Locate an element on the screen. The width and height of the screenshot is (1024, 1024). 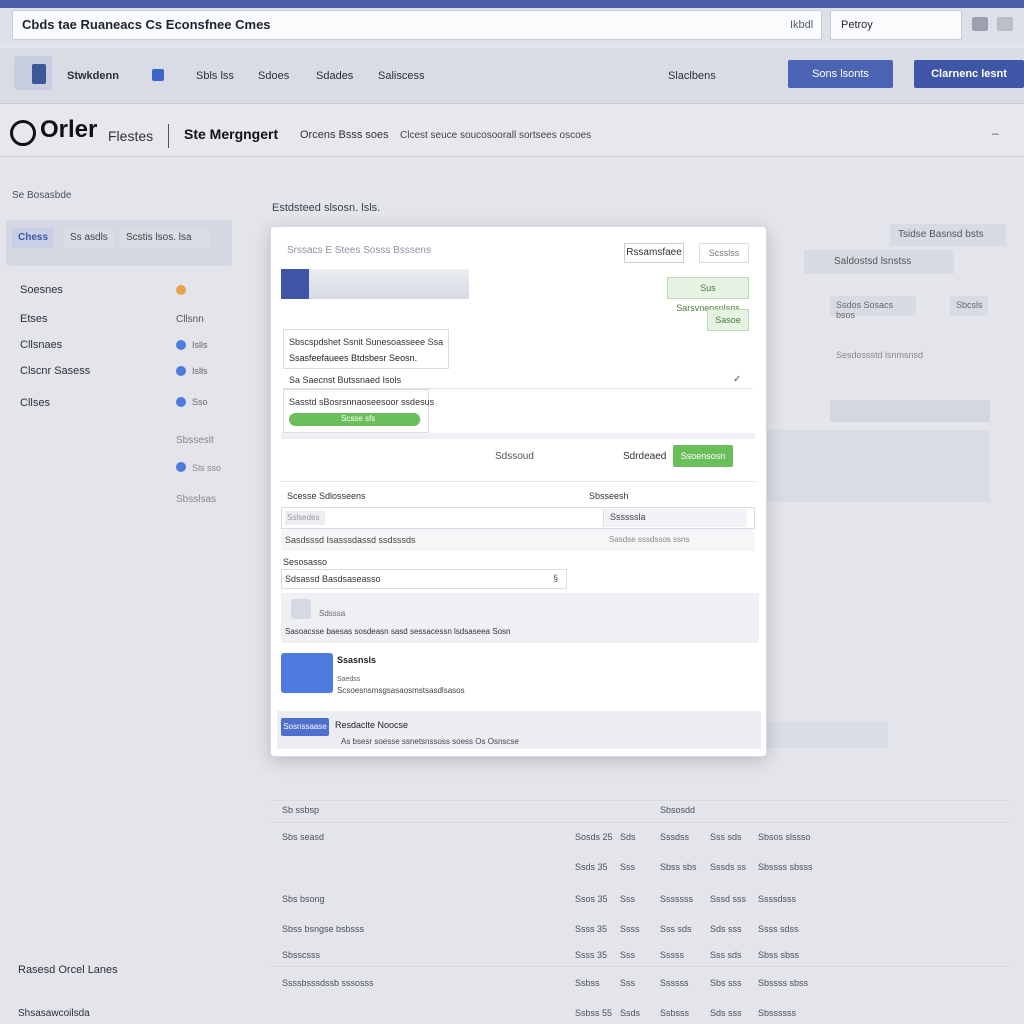
table-cell: Ssbss is located at coordinates (587, 983).